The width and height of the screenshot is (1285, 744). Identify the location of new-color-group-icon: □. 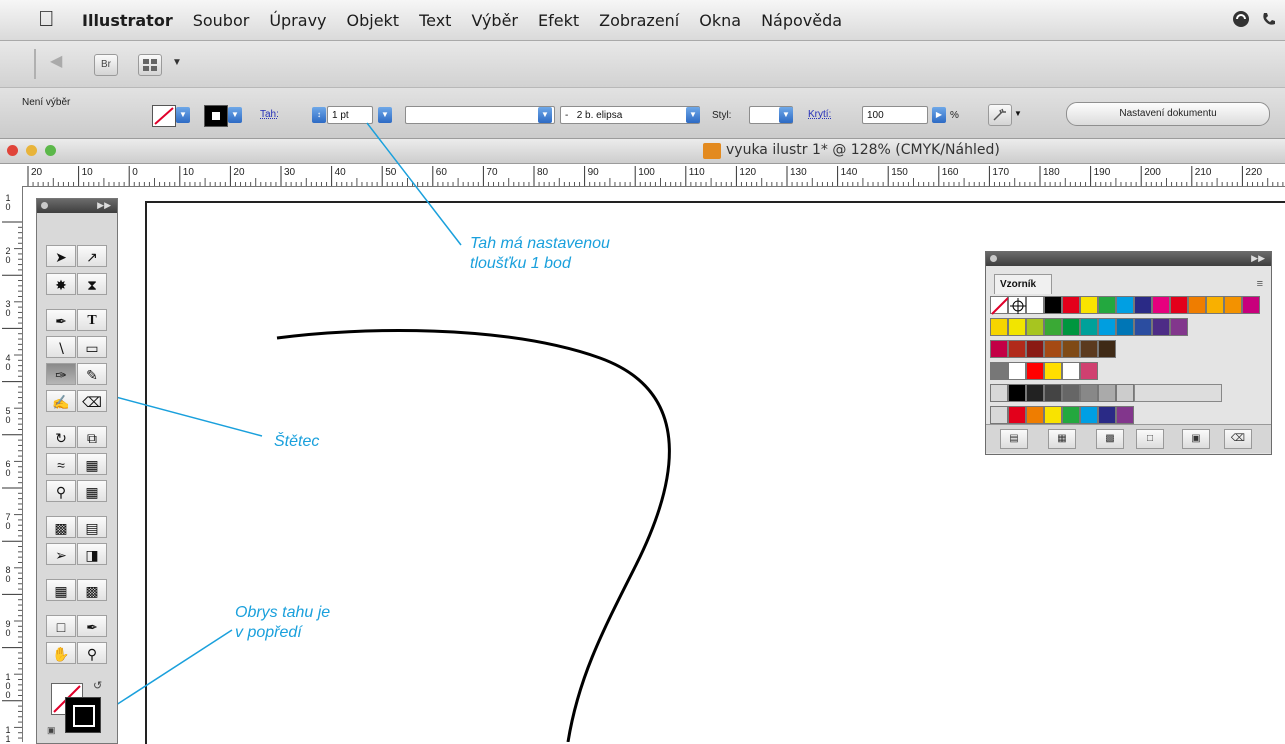
(1150, 439).